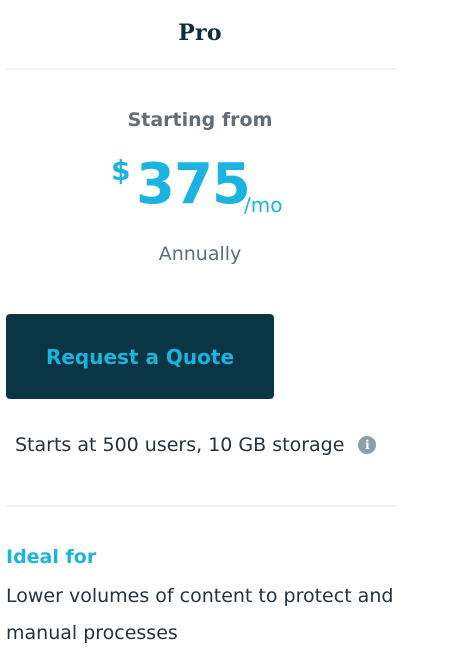 The height and width of the screenshot is (652, 463). I want to click on price-period: /mo, so click(263, 205).